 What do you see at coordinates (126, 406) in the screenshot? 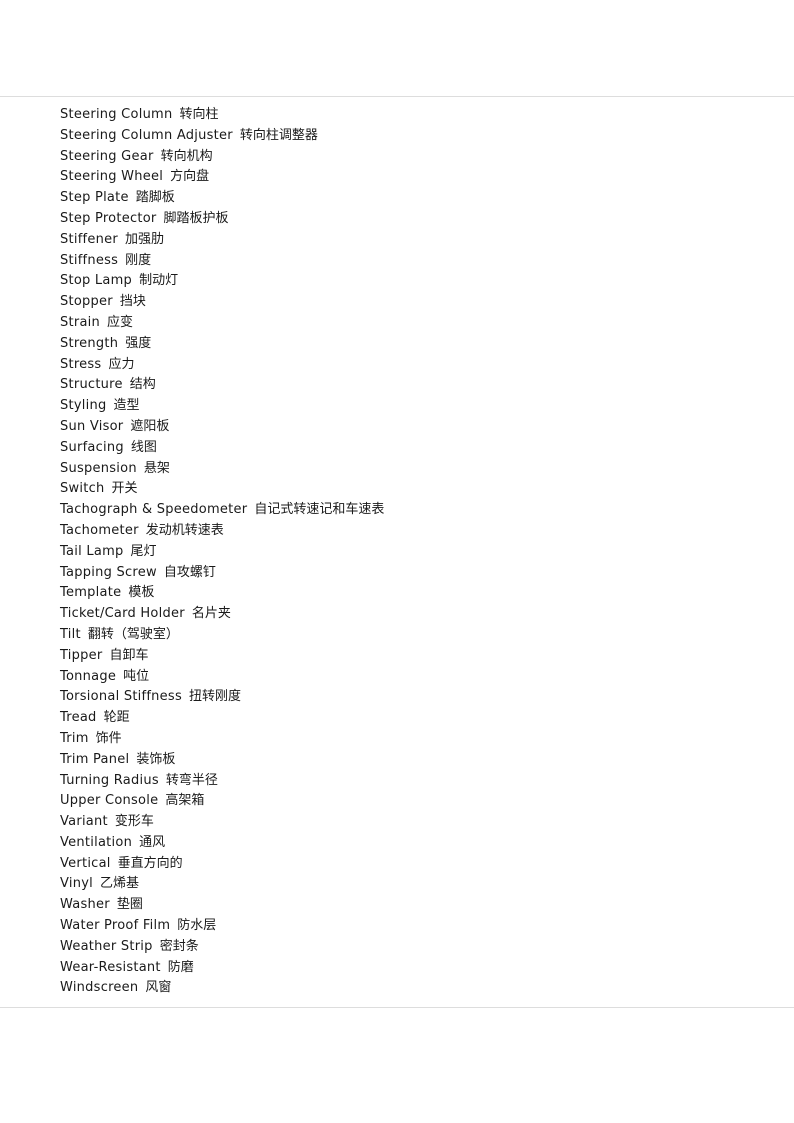
I see `glossary-definition: 造型` at bounding box center [126, 406].